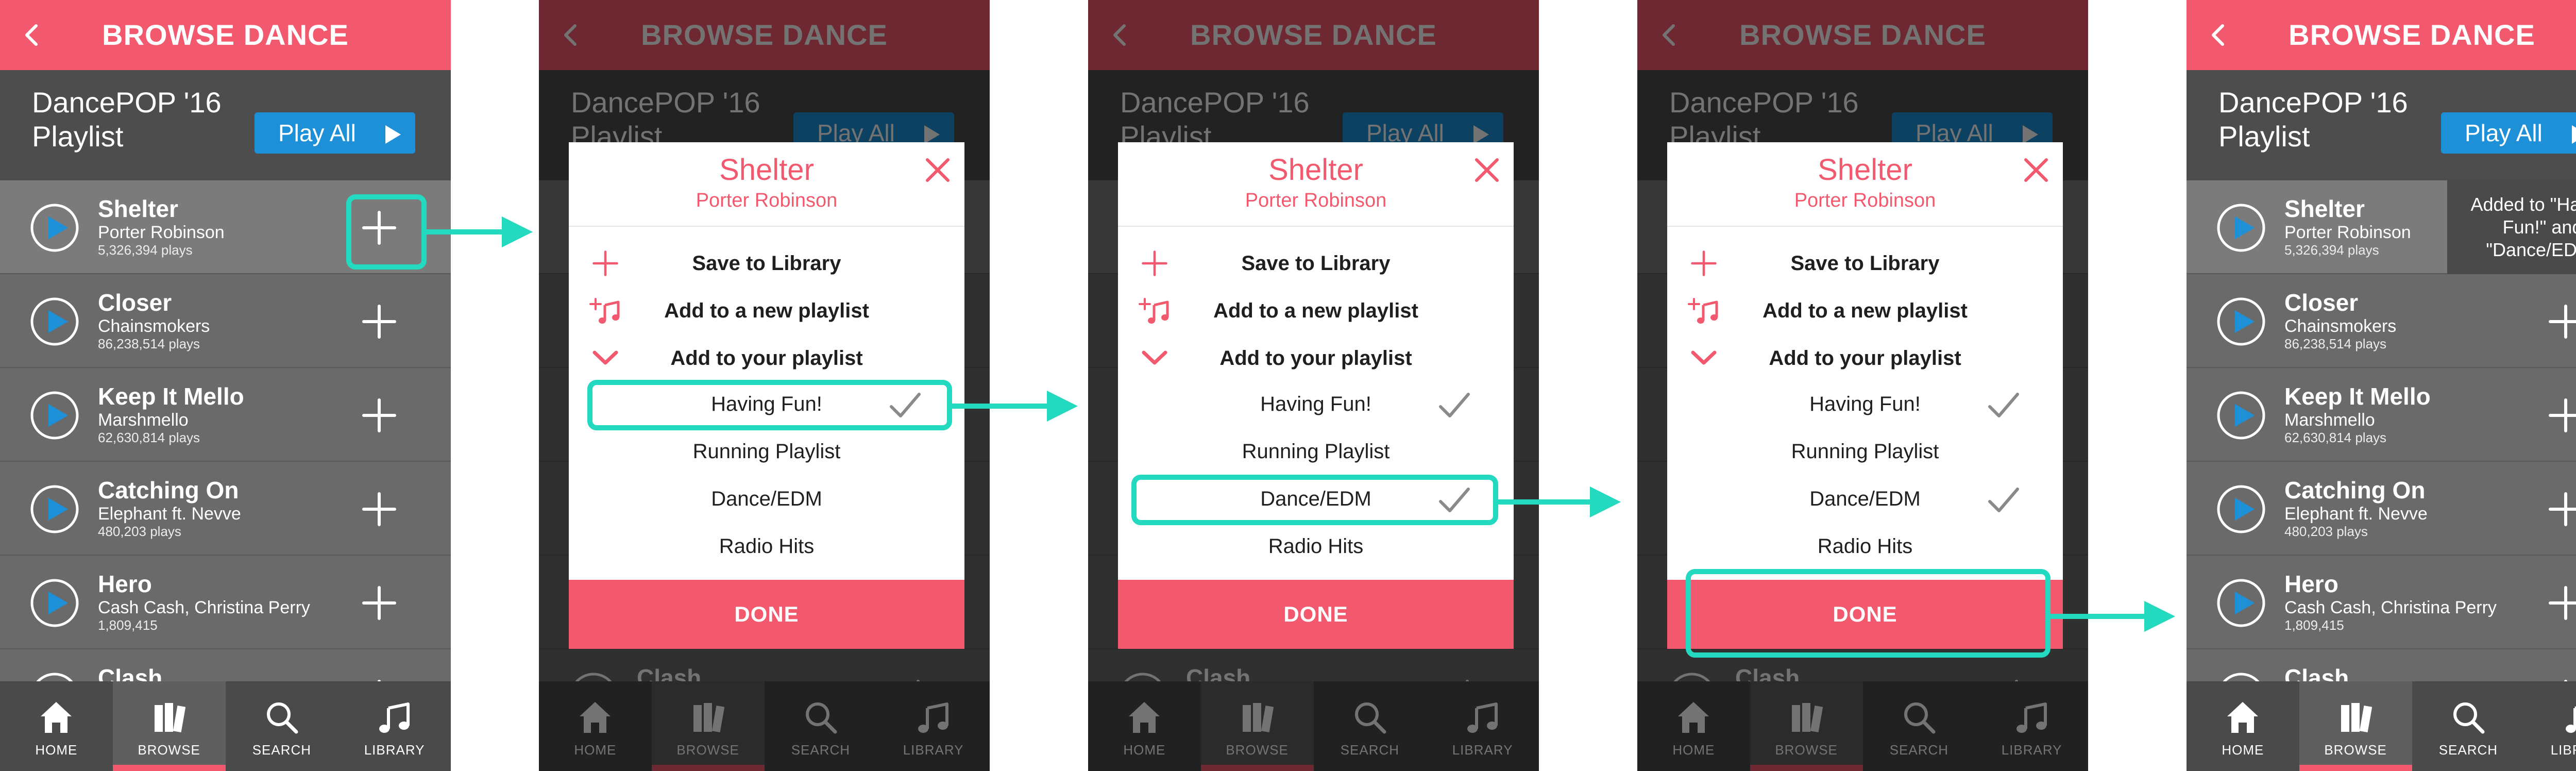 The width and height of the screenshot is (2576, 771). I want to click on playlist-option-label: Radio Hits, so click(1865, 546).